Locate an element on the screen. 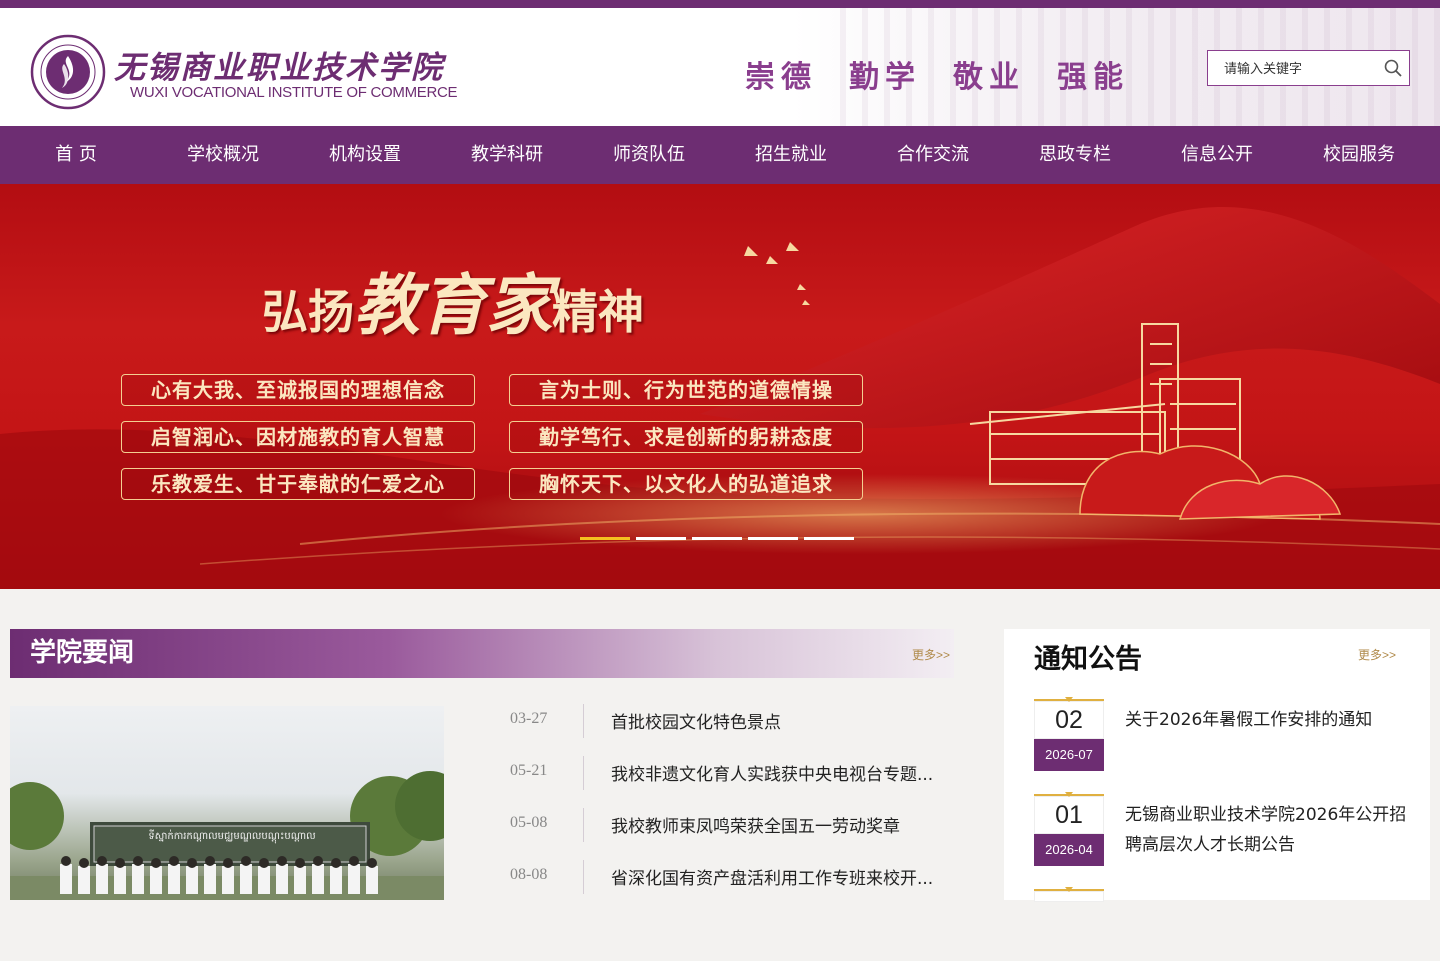  motto-word: 强能 is located at coordinates (1093, 77).